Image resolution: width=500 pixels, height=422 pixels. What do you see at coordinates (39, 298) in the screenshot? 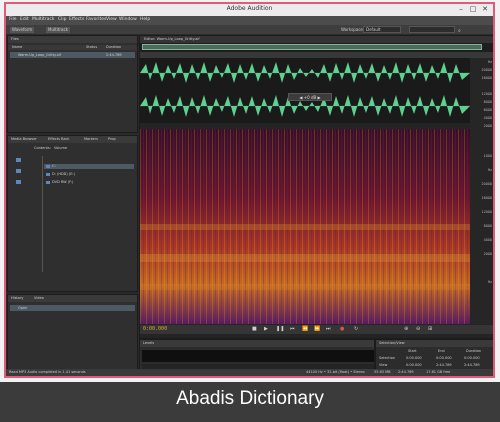
I see `tab-video: Video` at bounding box center [39, 298].